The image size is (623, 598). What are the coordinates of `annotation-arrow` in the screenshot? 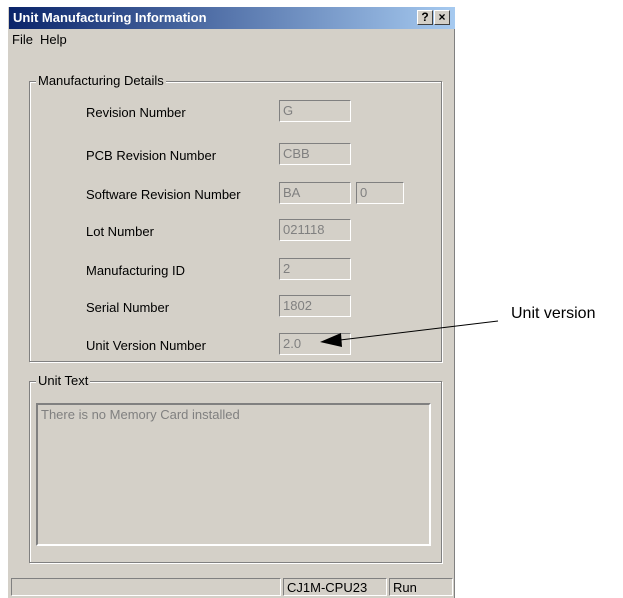 It's located at (409, 333).